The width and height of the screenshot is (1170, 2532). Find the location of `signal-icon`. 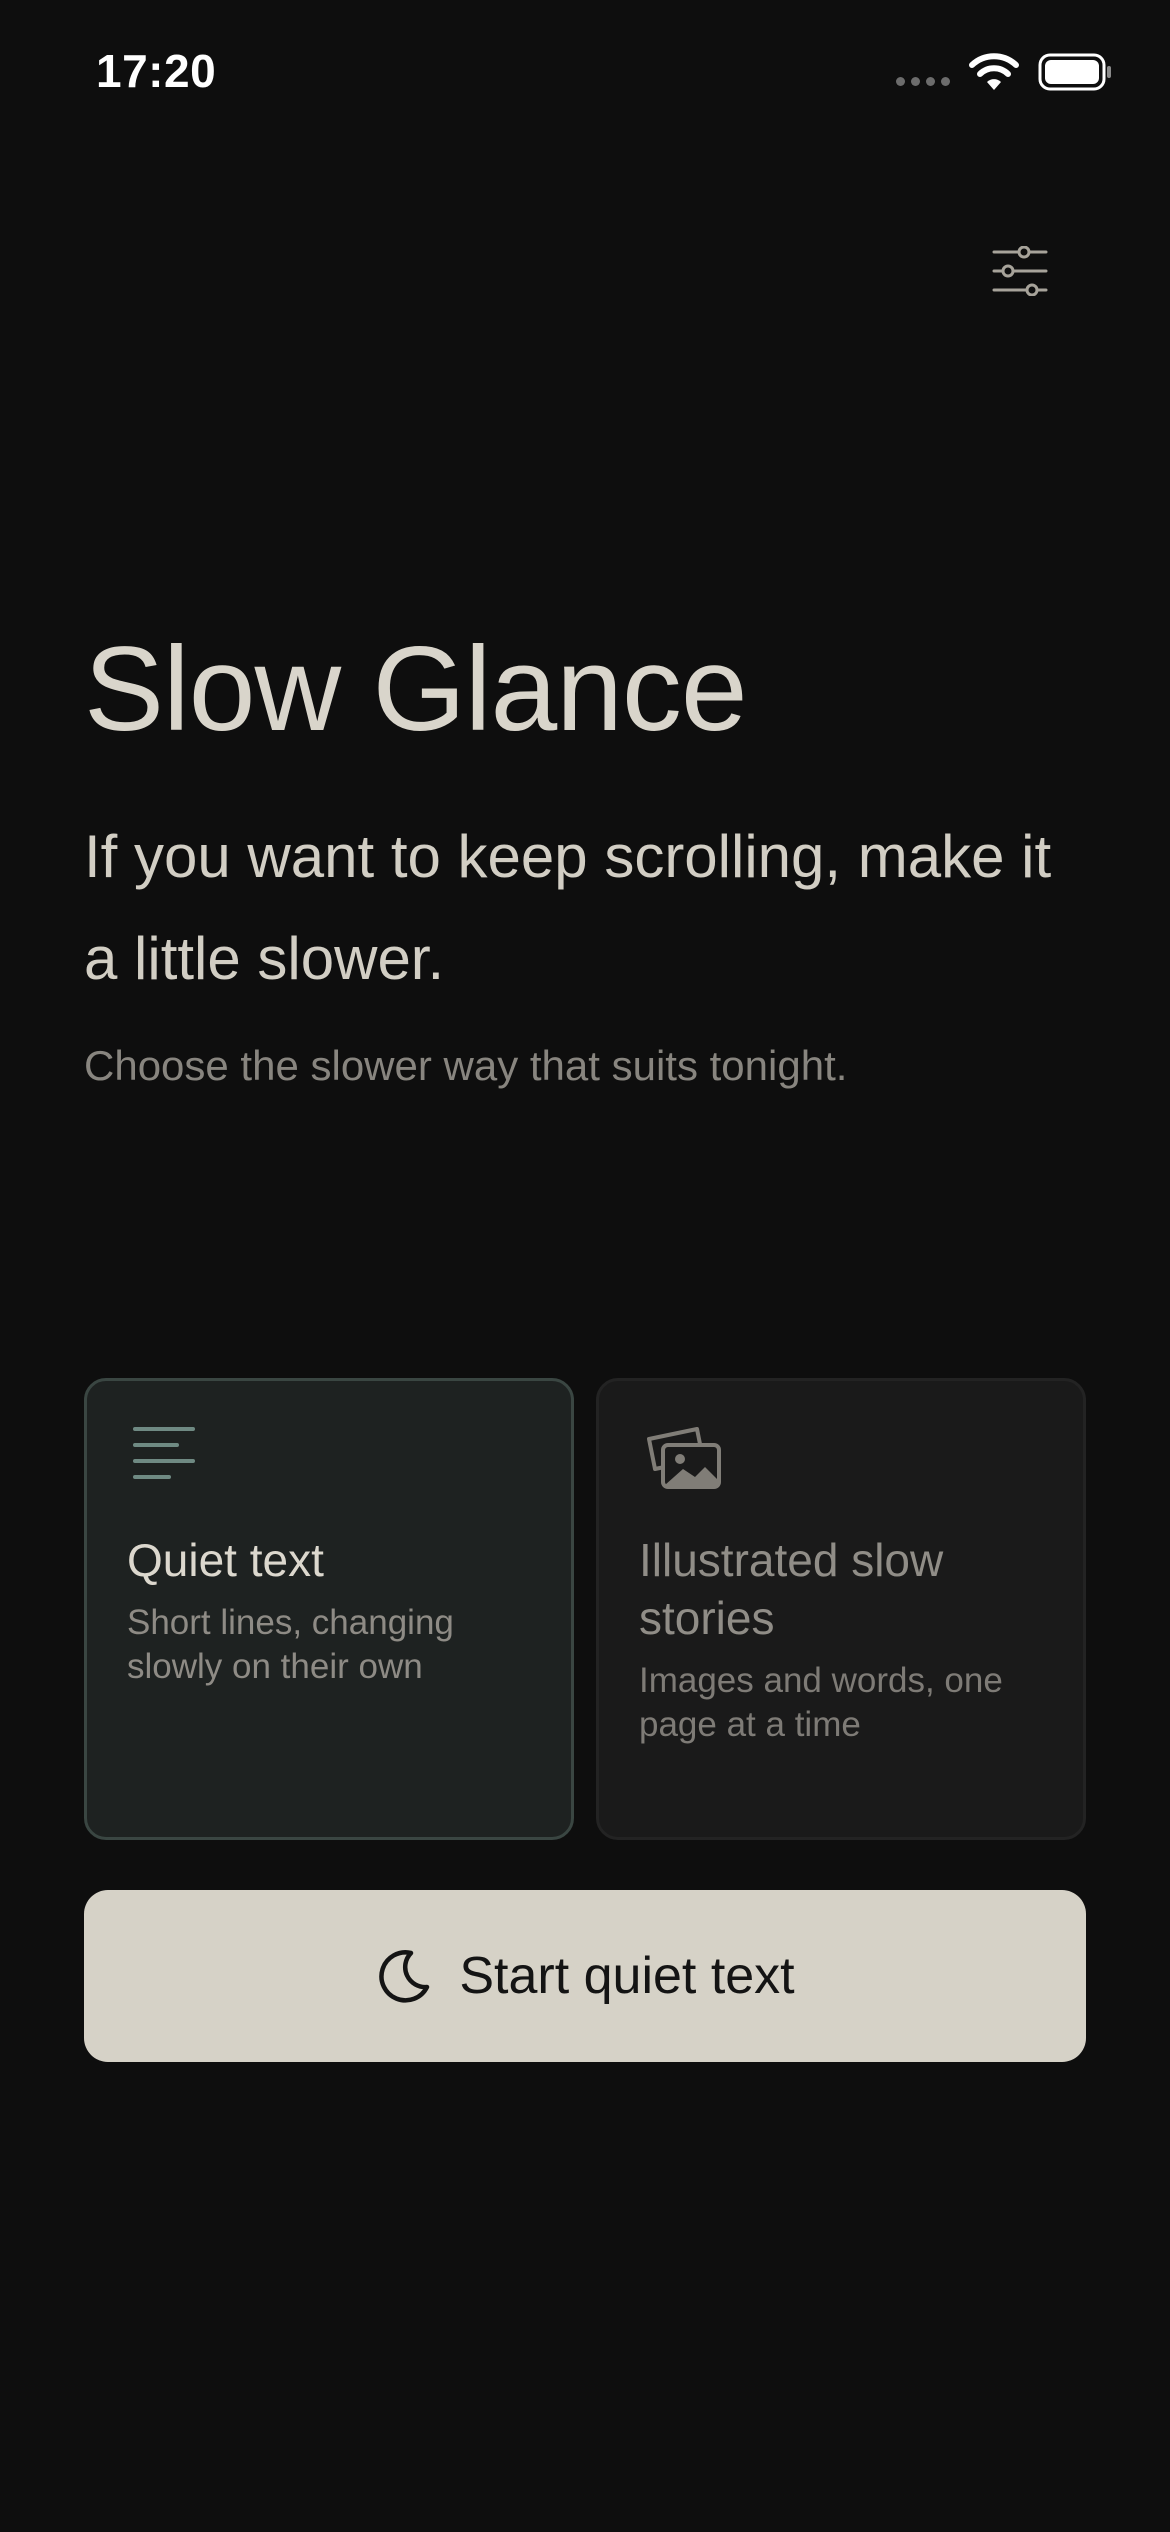

signal-icon is located at coordinates (923, 81).